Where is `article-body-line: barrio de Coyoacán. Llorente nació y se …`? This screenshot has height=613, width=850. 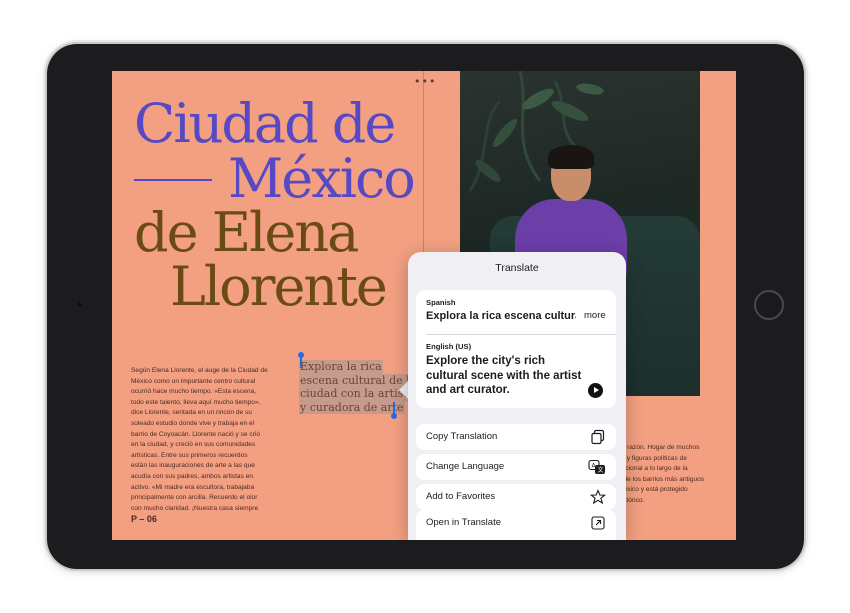 article-body-line: barrio de Coyoacán. Llorente nació y se … is located at coordinates (196, 434).